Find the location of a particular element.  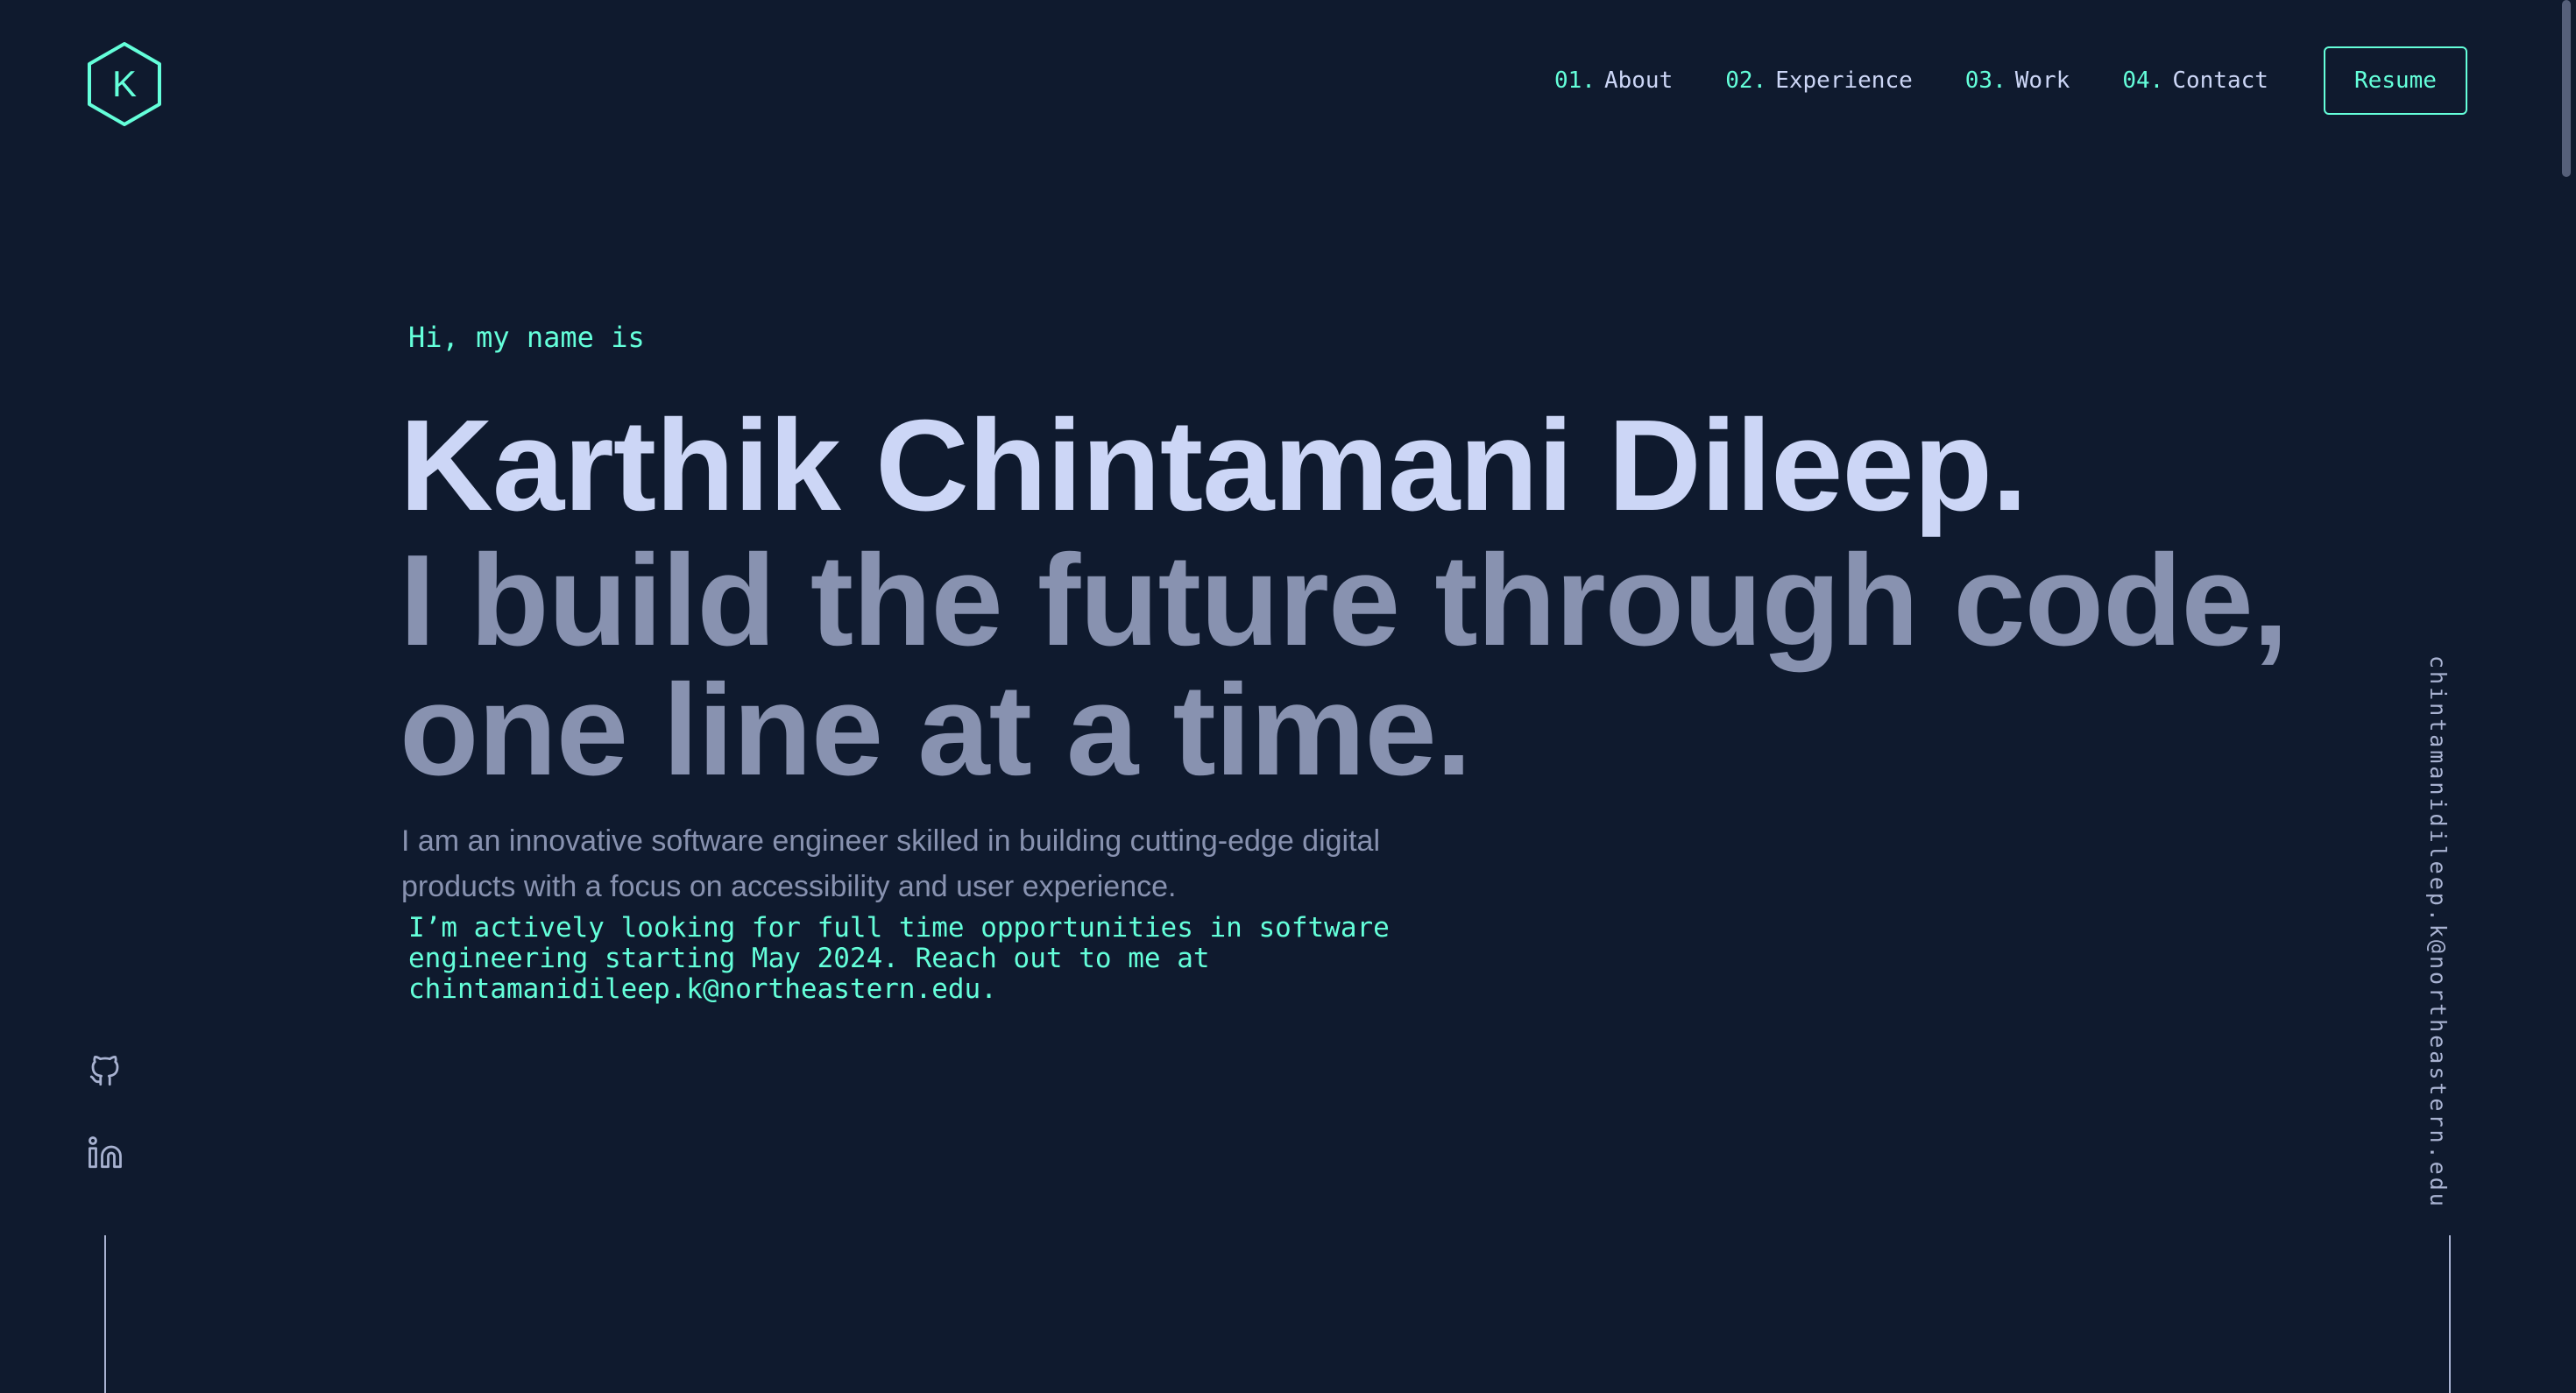

nav-number: 04. is located at coordinates (2143, 81).